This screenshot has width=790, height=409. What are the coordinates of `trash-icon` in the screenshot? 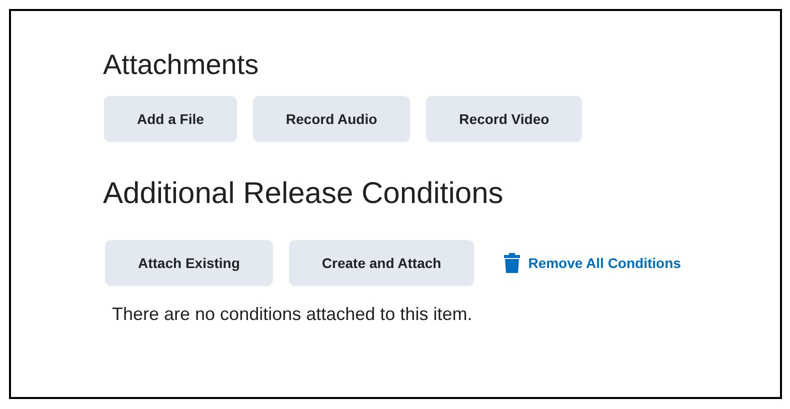 It's located at (512, 263).